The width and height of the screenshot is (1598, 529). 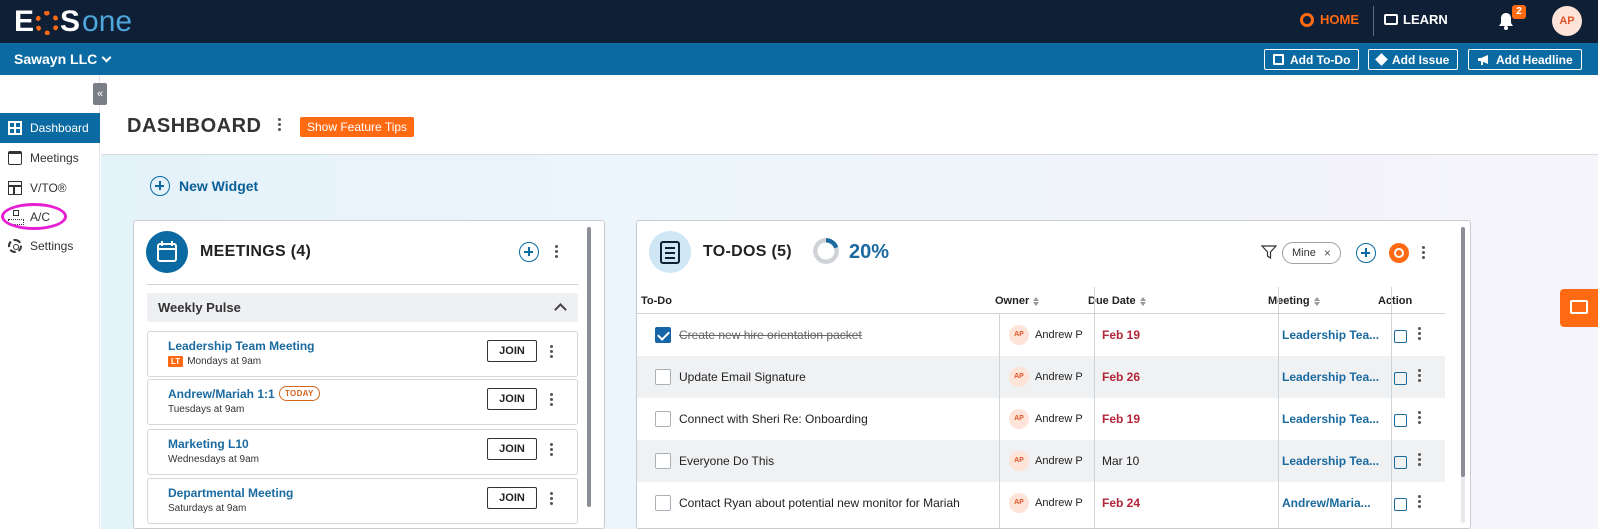 I want to click on meetings-options-kebab-icon, so click(x=556, y=251).